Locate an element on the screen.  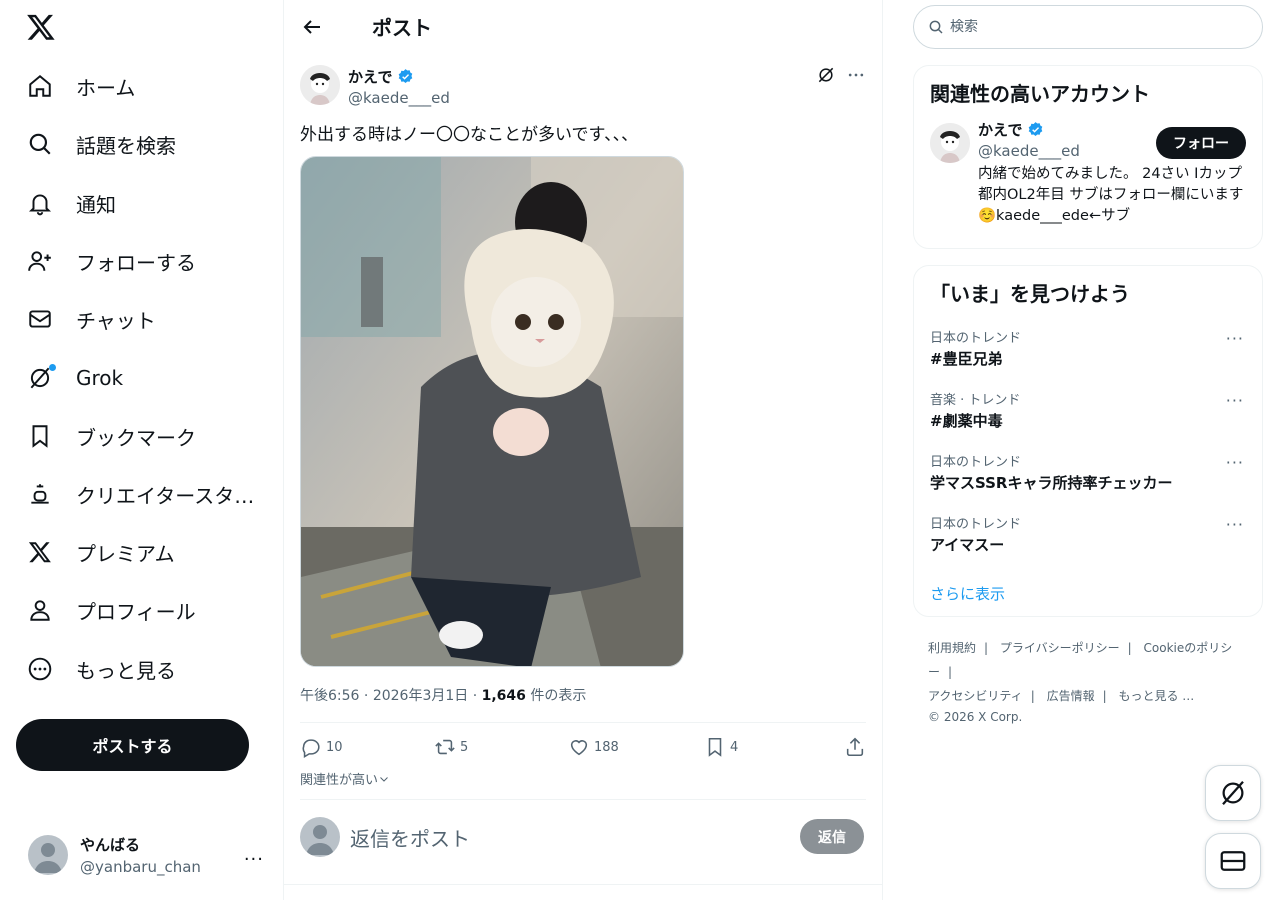
page-header: ポスト is located at coordinates (583, 26).